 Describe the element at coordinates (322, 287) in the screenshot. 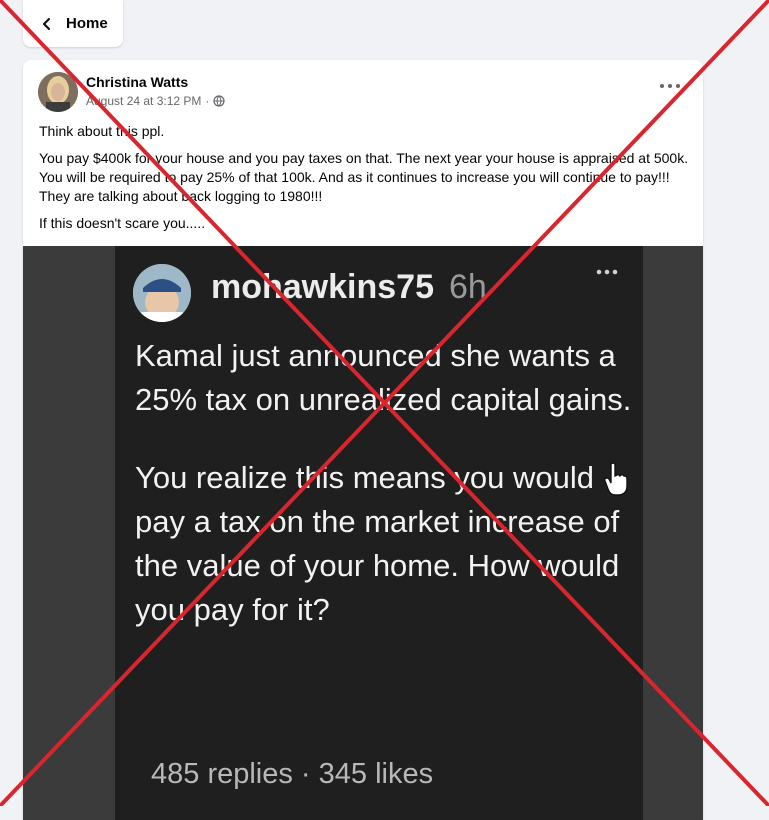

I see `screenshot-username: mohawkins75` at that location.